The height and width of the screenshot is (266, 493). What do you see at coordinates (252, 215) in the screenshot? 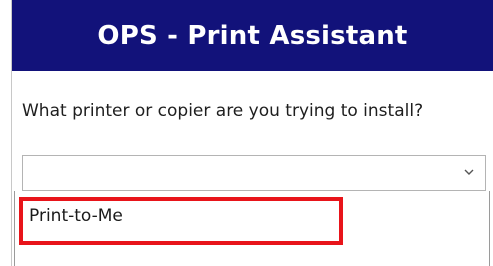
I see `dropdown-option-print-to-me: Print-to-Me` at bounding box center [252, 215].